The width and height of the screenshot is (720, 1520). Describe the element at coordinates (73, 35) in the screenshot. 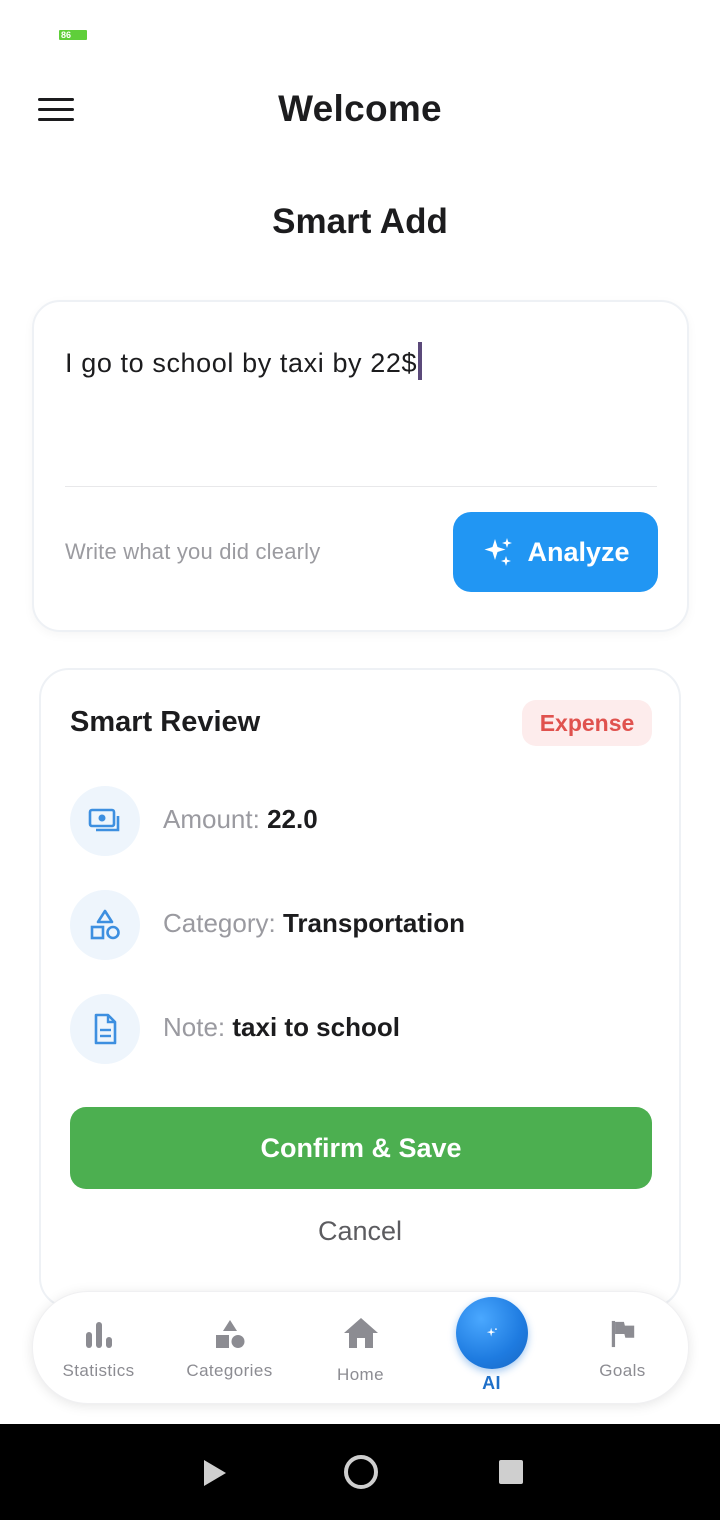

I see `battery-indicator: 86` at that location.